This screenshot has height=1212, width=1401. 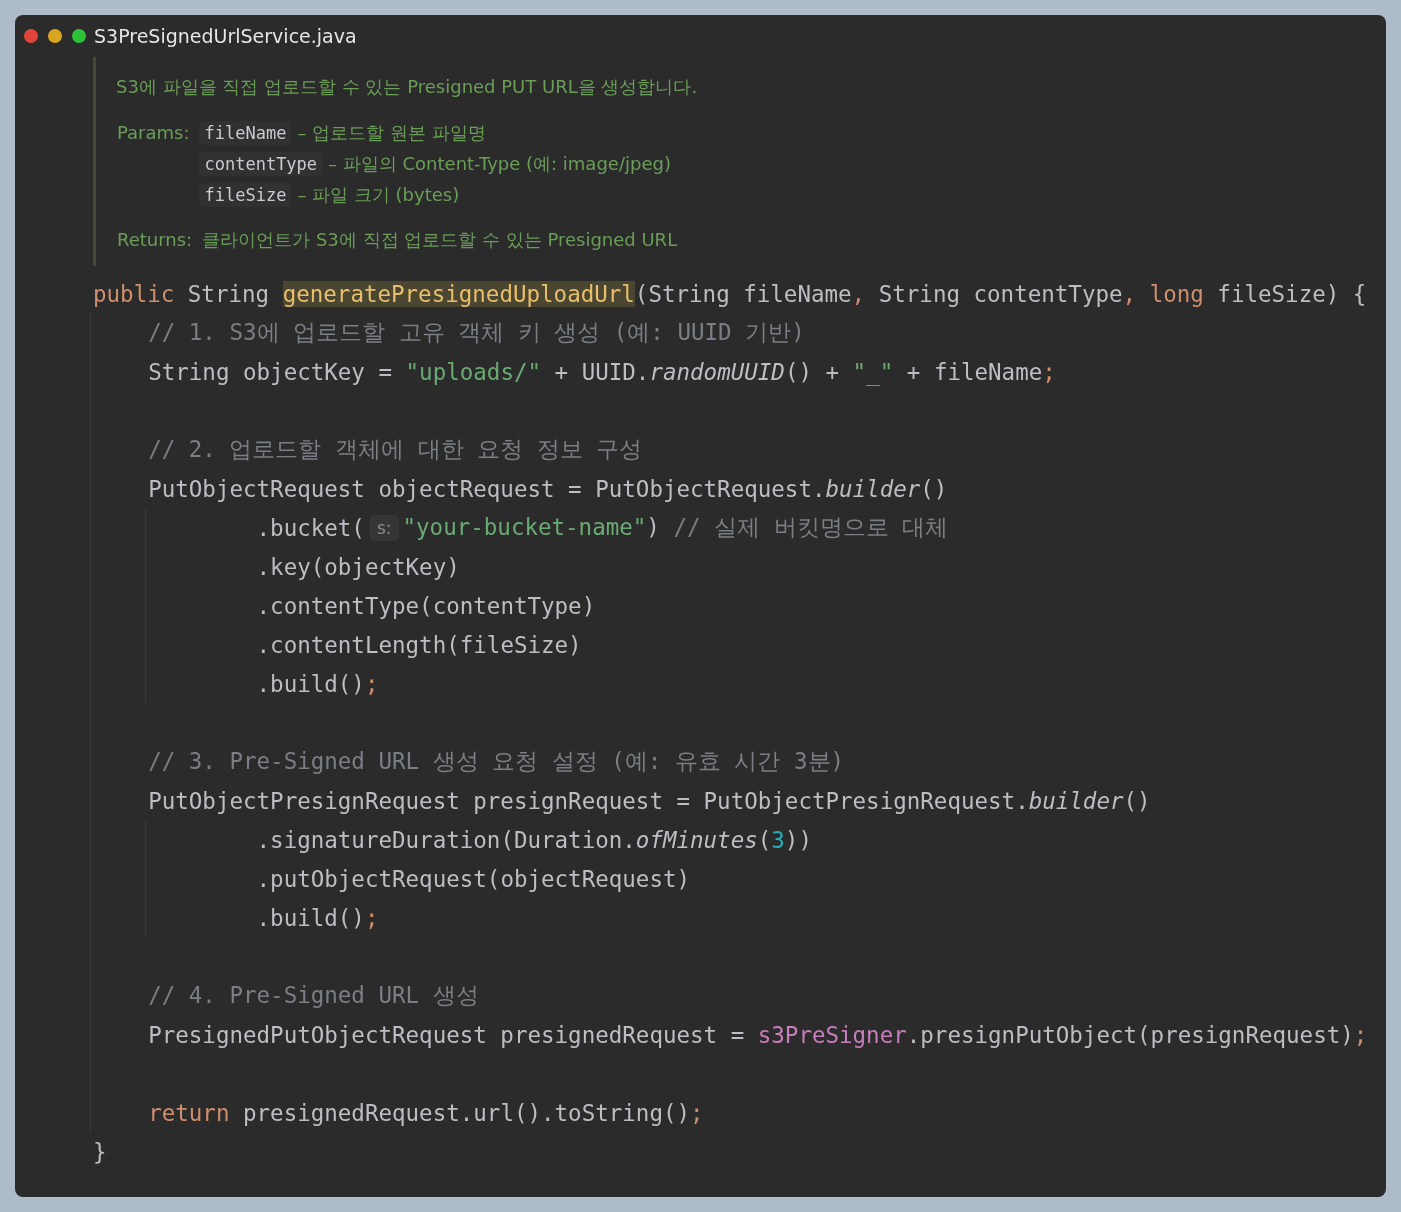 What do you see at coordinates (225, 36) in the screenshot?
I see `file-title: S3PreSignedUrlService.java` at bounding box center [225, 36].